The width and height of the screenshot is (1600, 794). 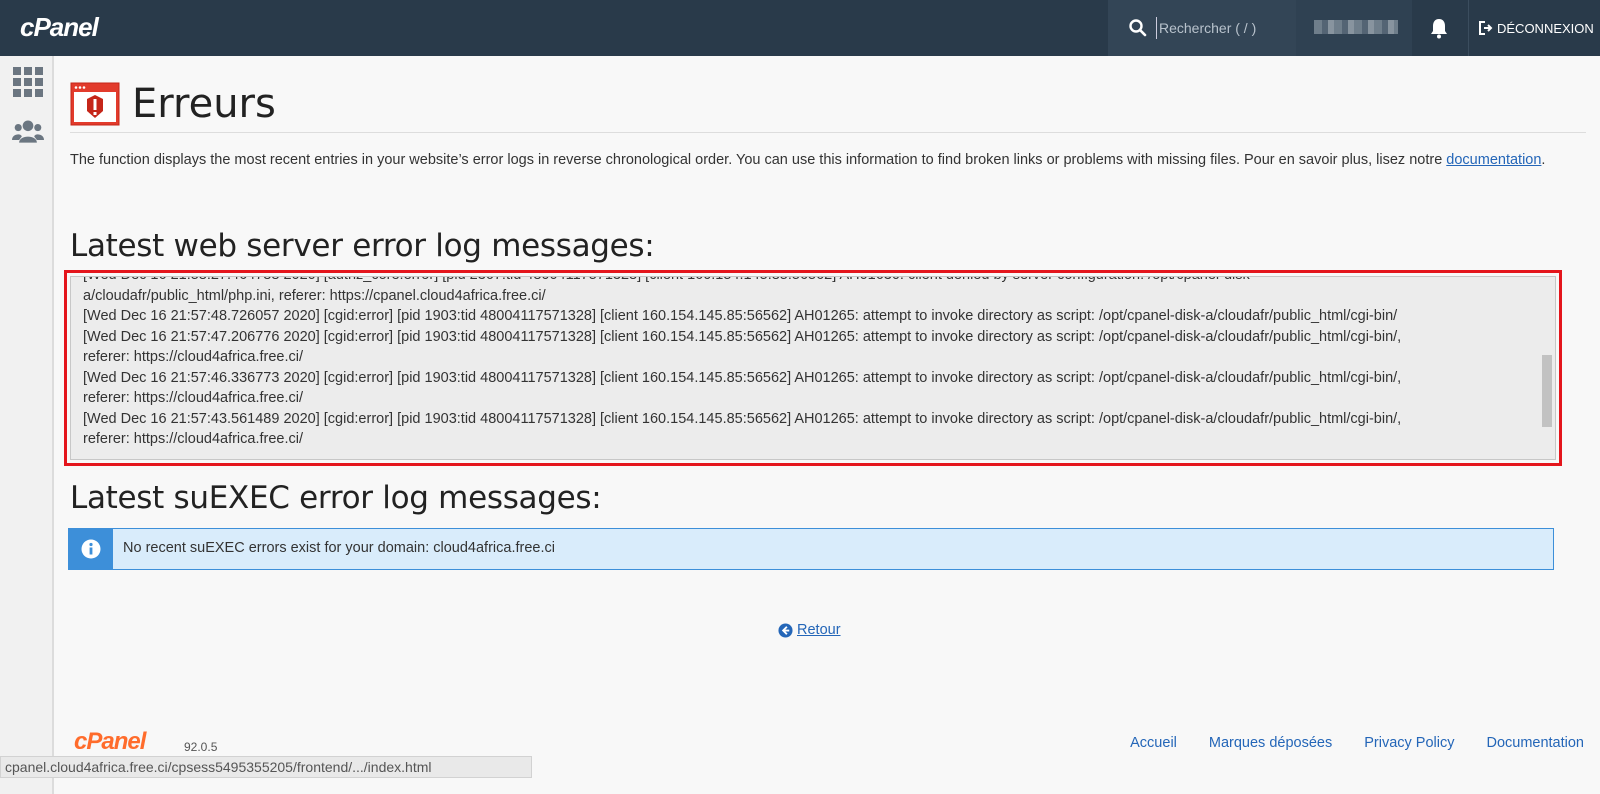 I want to click on users-icon, so click(x=28, y=132).